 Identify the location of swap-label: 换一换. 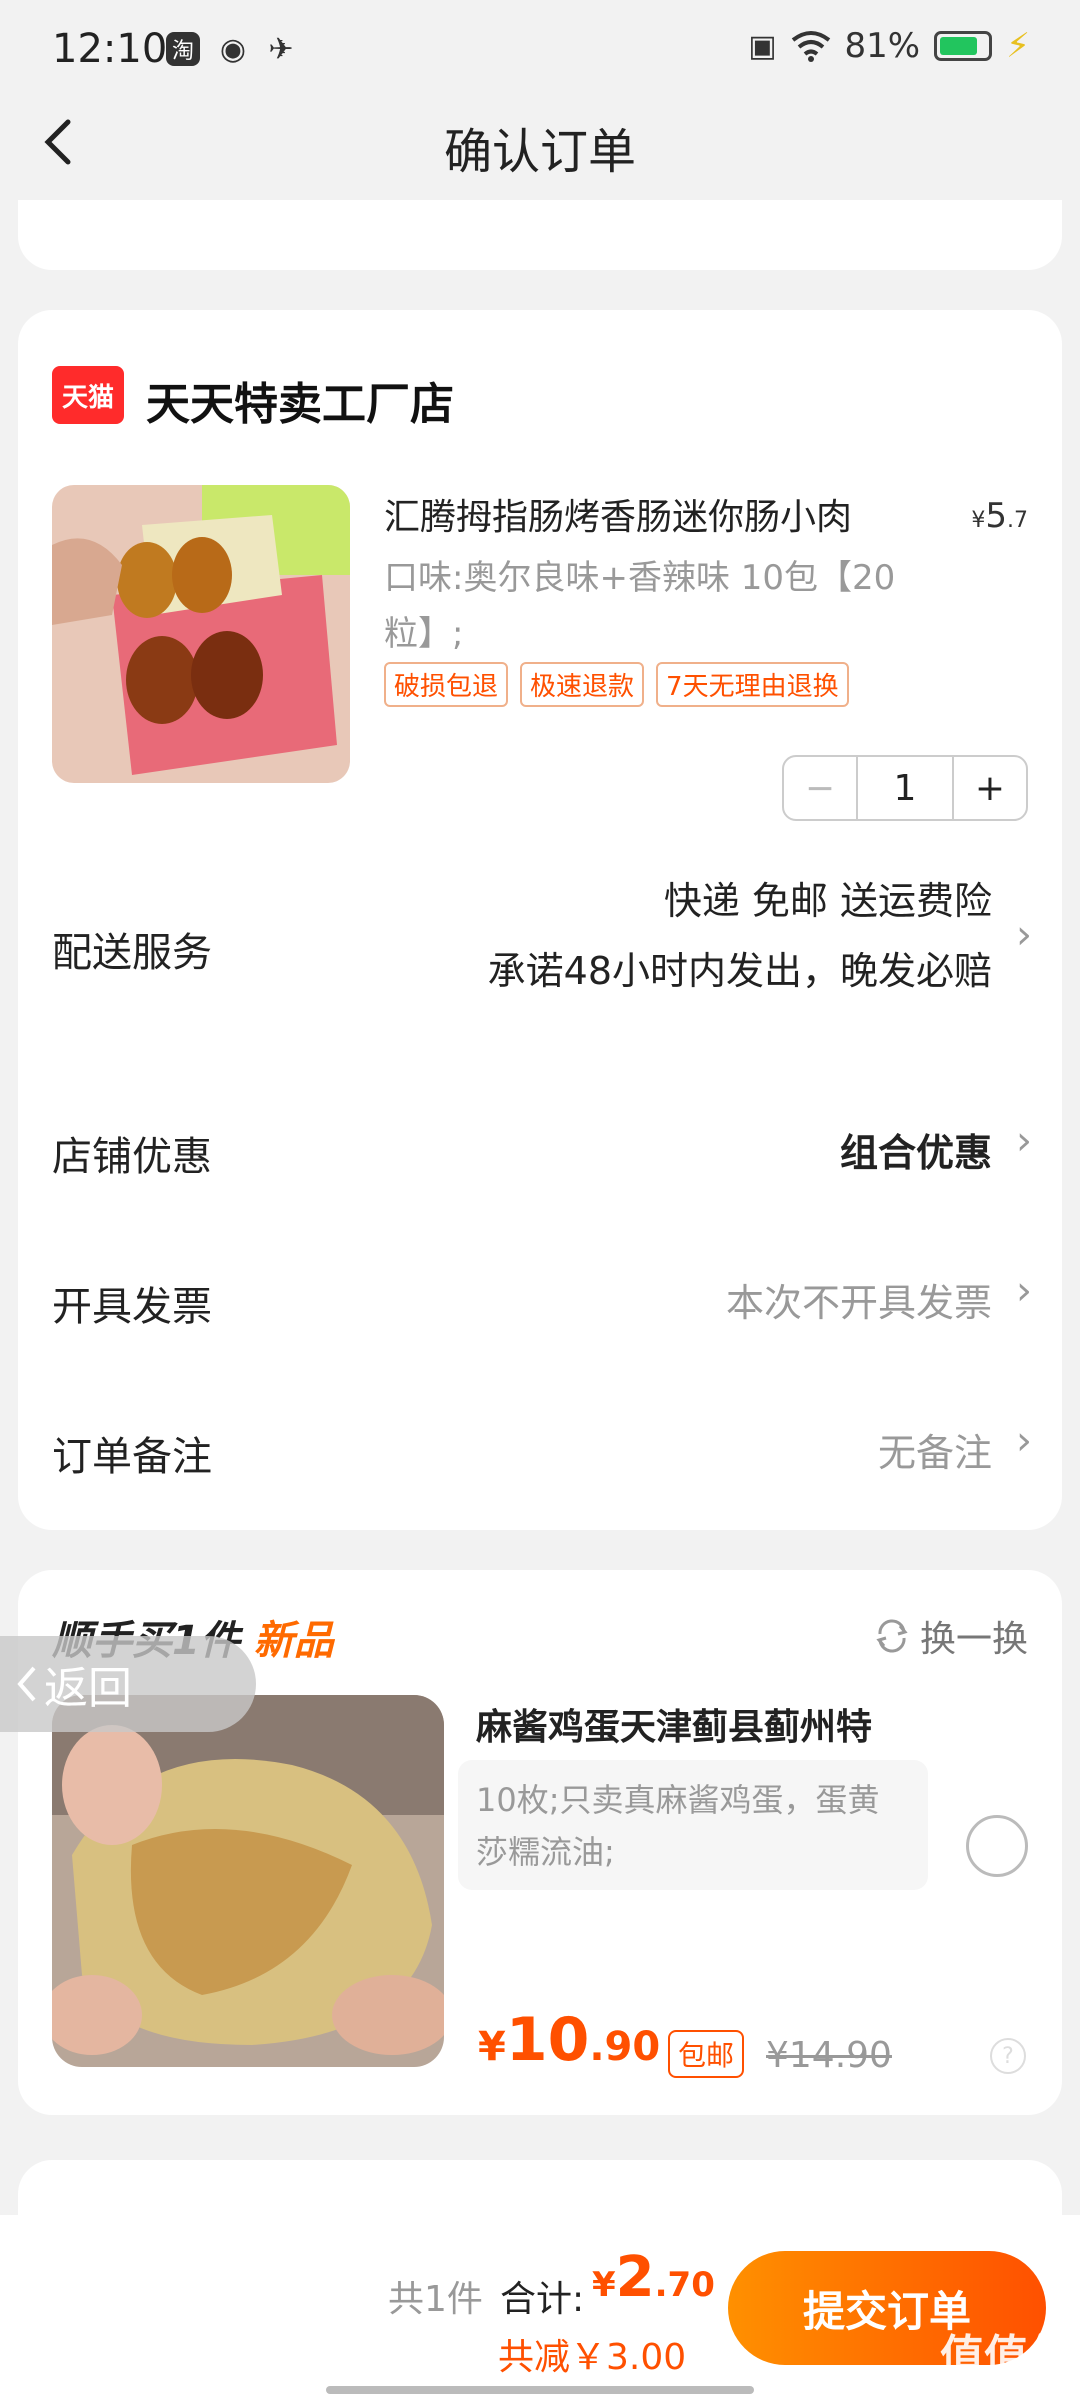
(973, 1639).